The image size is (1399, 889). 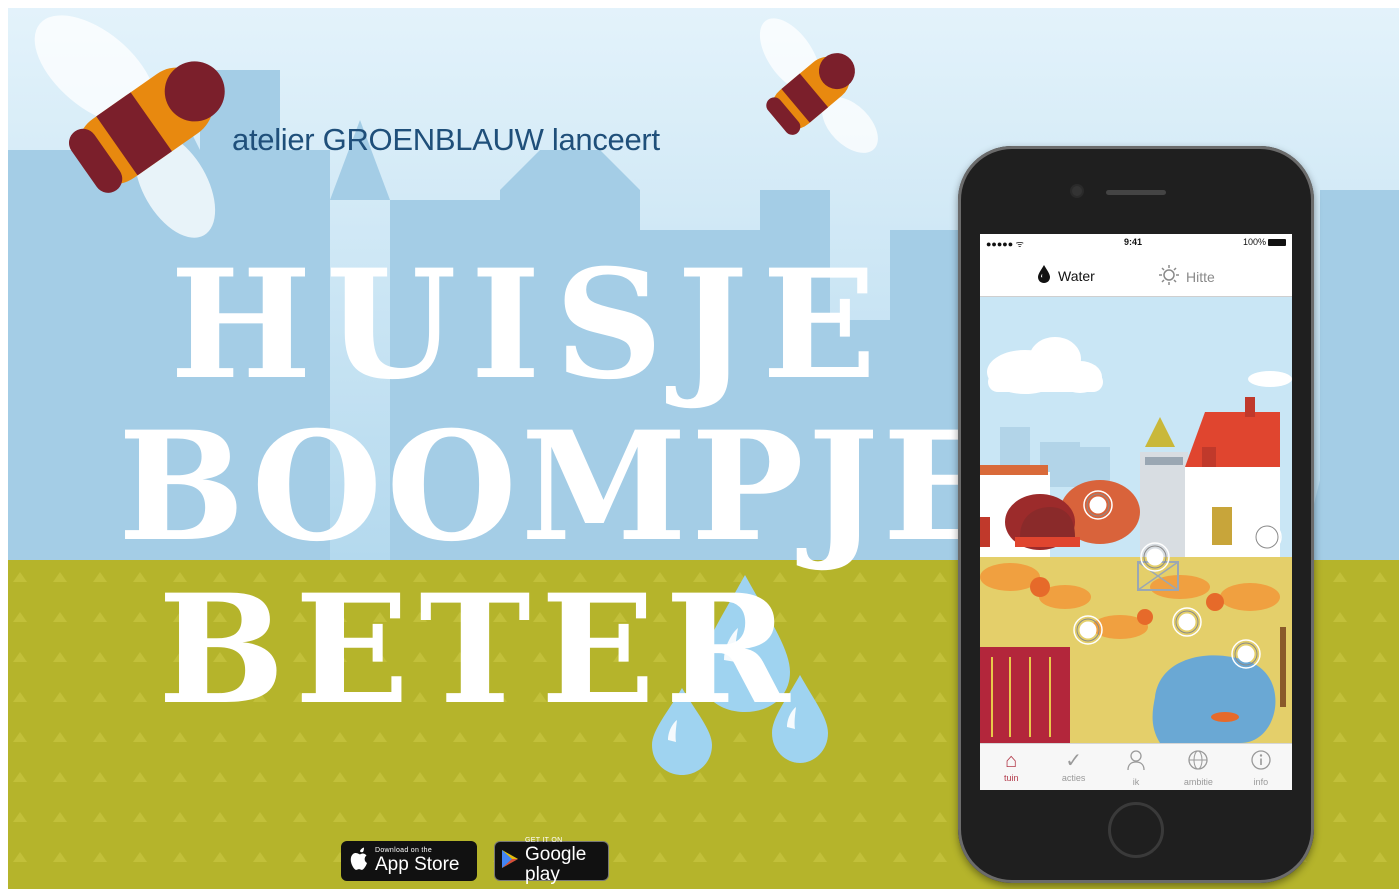 I want to click on tab-hitte: Hitte, so click(x=1186, y=277).